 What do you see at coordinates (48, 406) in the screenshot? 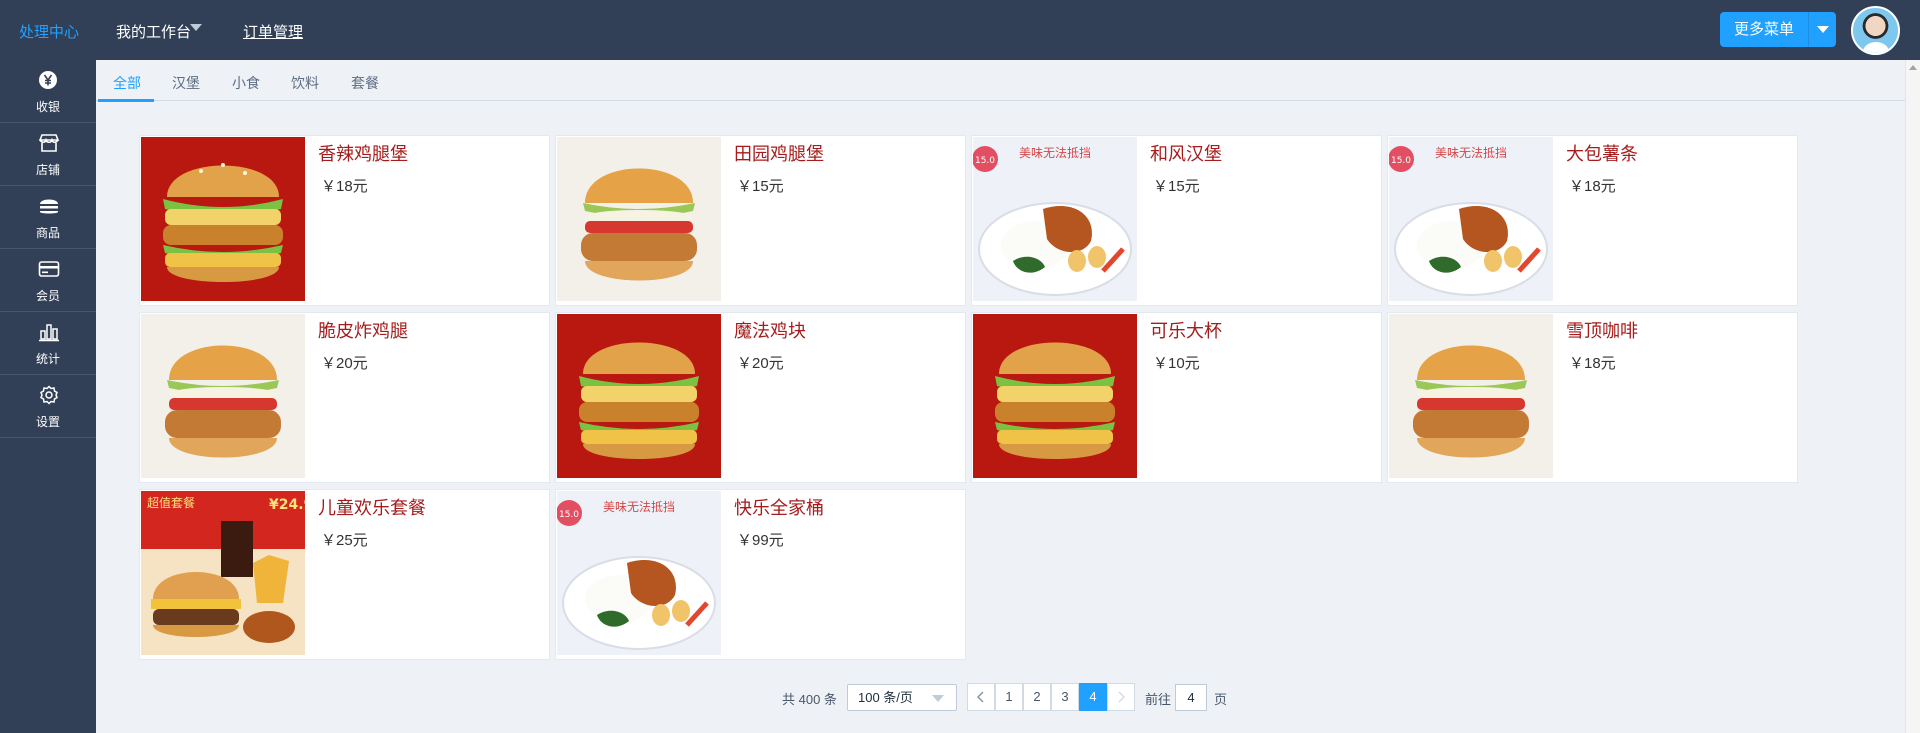
I see `sidebar-item-settings: 设置` at bounding box center [48, 406].